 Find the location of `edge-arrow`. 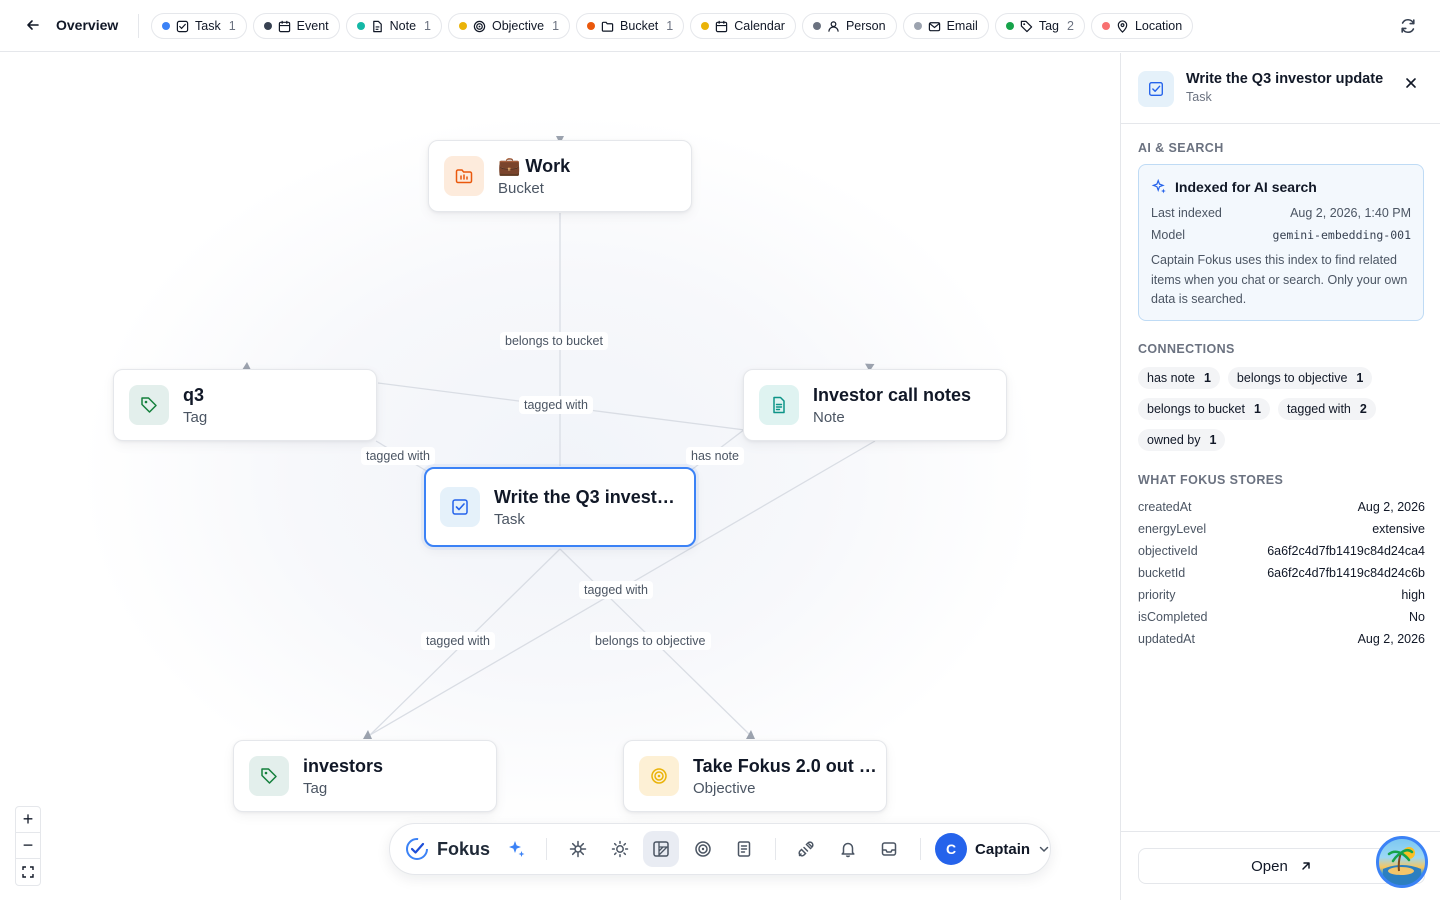

edge-arrow is located at coordinates (750, 734).